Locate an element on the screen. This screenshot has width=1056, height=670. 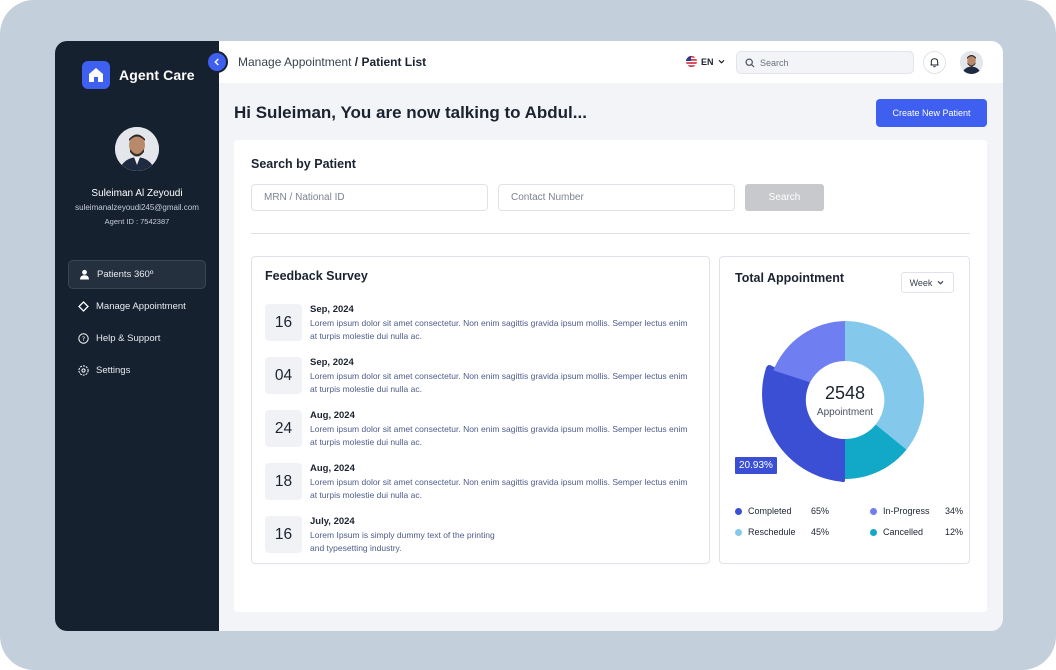
sidebar-item-label: Manage Appointment is located at coordinates (141, 306).